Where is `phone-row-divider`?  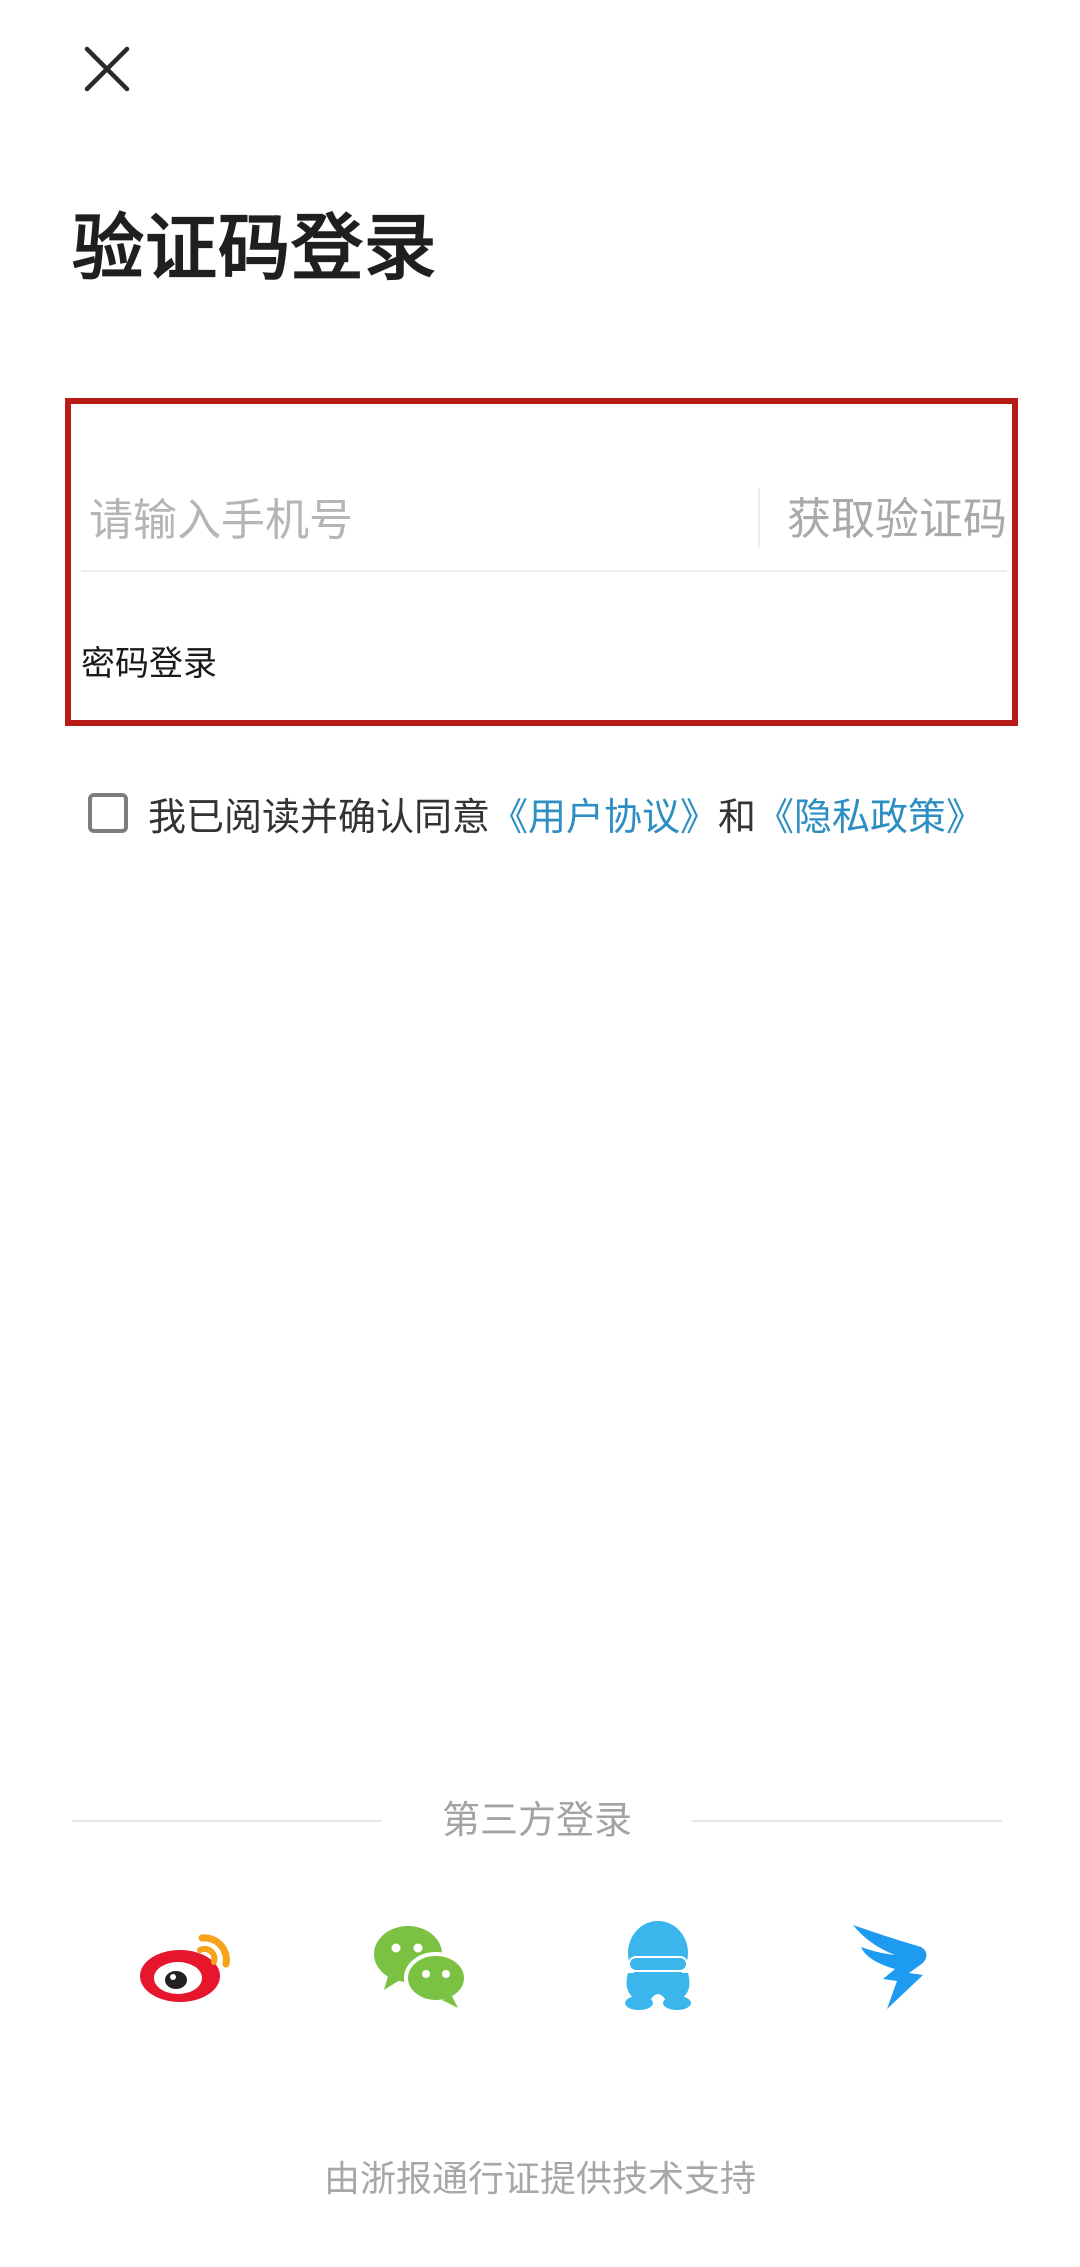
phone-row-divider is located at coordinates (759, 518).